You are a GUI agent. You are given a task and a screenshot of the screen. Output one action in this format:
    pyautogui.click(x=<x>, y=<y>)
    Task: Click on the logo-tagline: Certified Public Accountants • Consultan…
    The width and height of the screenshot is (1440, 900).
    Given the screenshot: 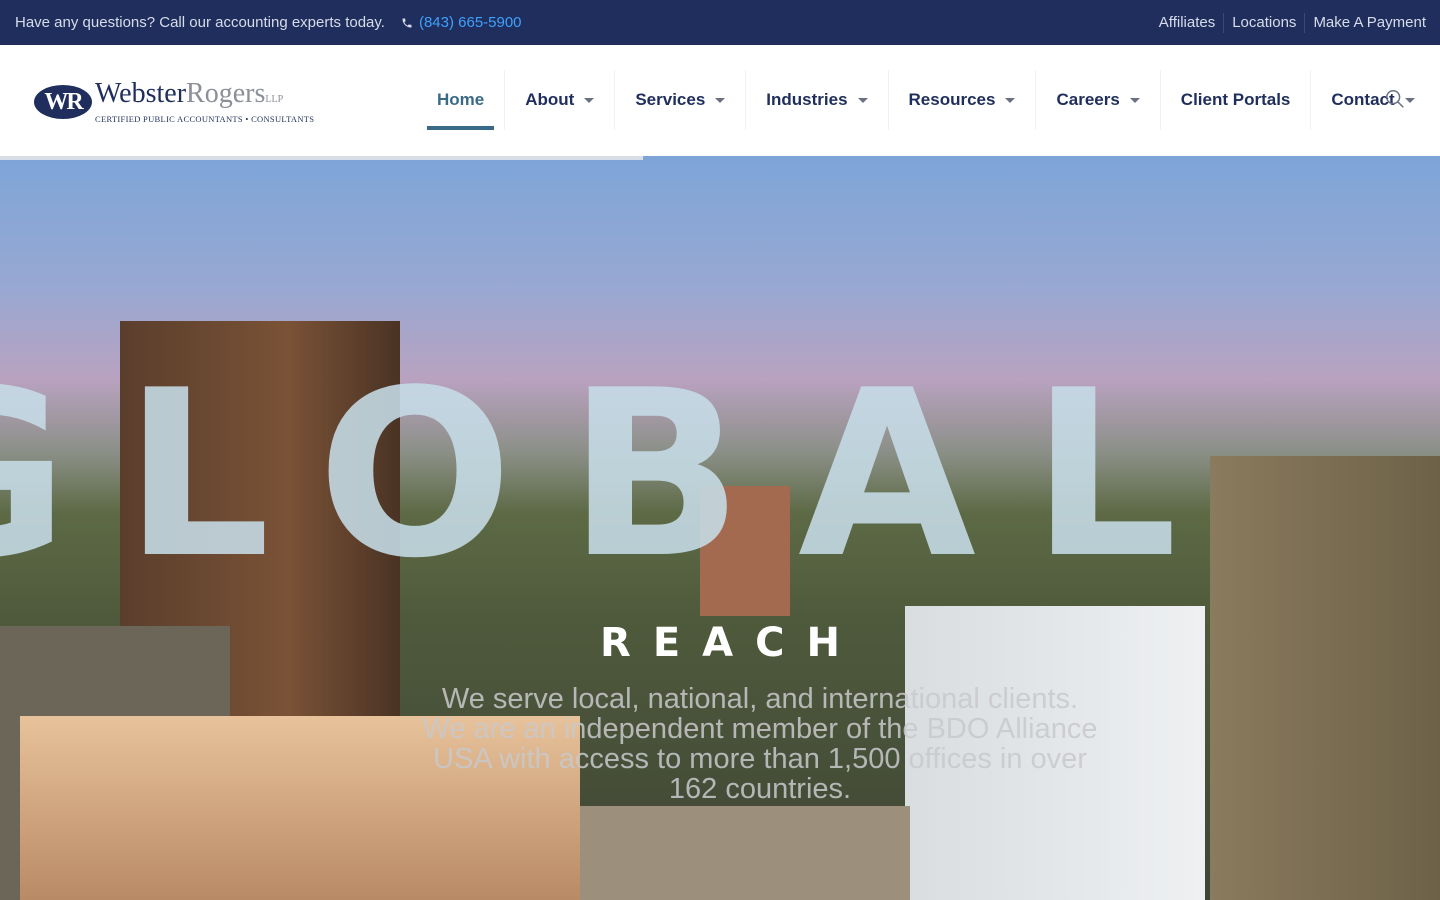 What is the action you would take?
    pyautogui.click(x=205, y=118)
    